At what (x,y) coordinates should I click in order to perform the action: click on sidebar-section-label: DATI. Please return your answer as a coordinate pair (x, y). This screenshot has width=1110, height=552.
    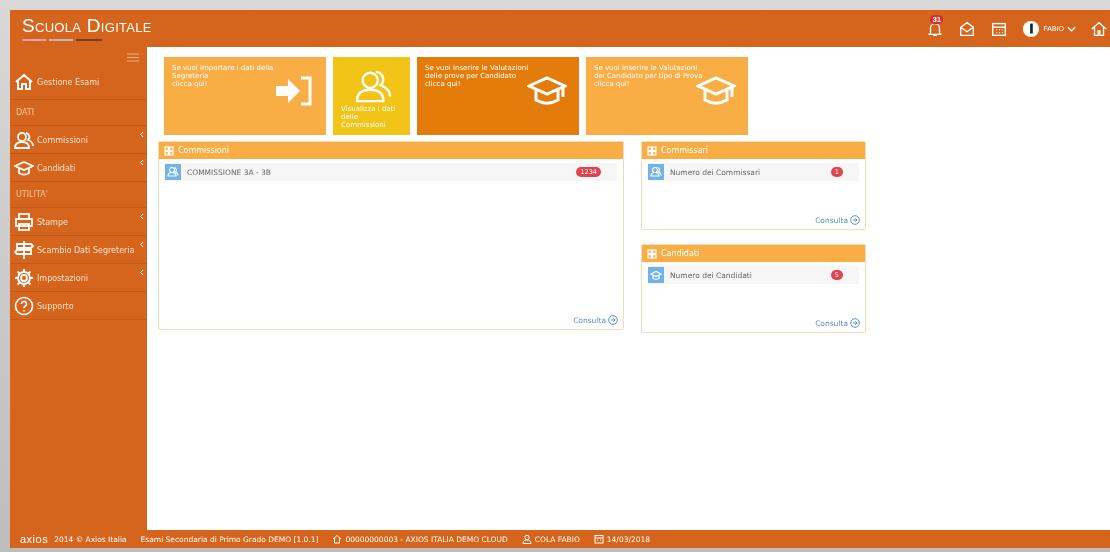
    Looking at the image, I should click on (78, 113).